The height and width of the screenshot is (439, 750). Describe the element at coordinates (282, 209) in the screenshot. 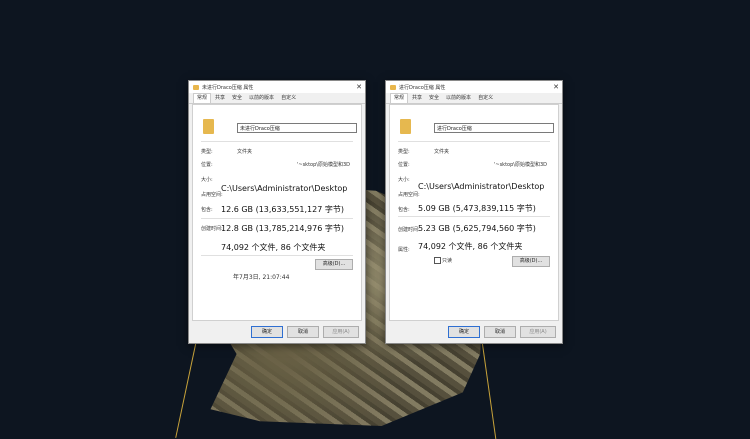

I see `size-value: 12.6 GB (13,633,551,127 字节)` at that location.